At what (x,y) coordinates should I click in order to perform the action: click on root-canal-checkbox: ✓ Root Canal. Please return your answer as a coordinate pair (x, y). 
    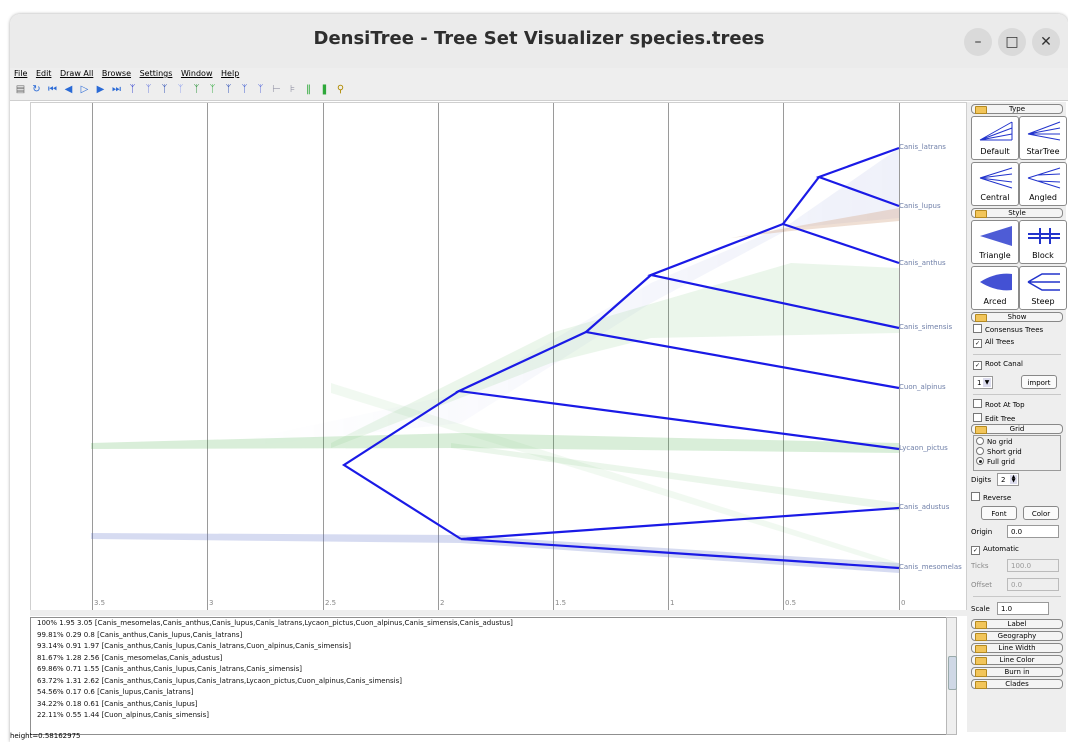
    Looking at the image, I should click on (998, 365).